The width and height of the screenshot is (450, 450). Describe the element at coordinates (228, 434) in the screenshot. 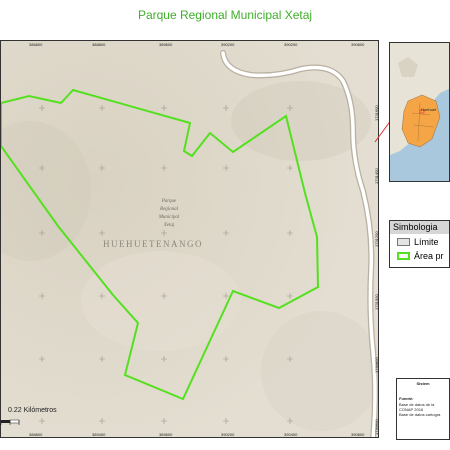

I see `coord-bottom: 390200` at that location.